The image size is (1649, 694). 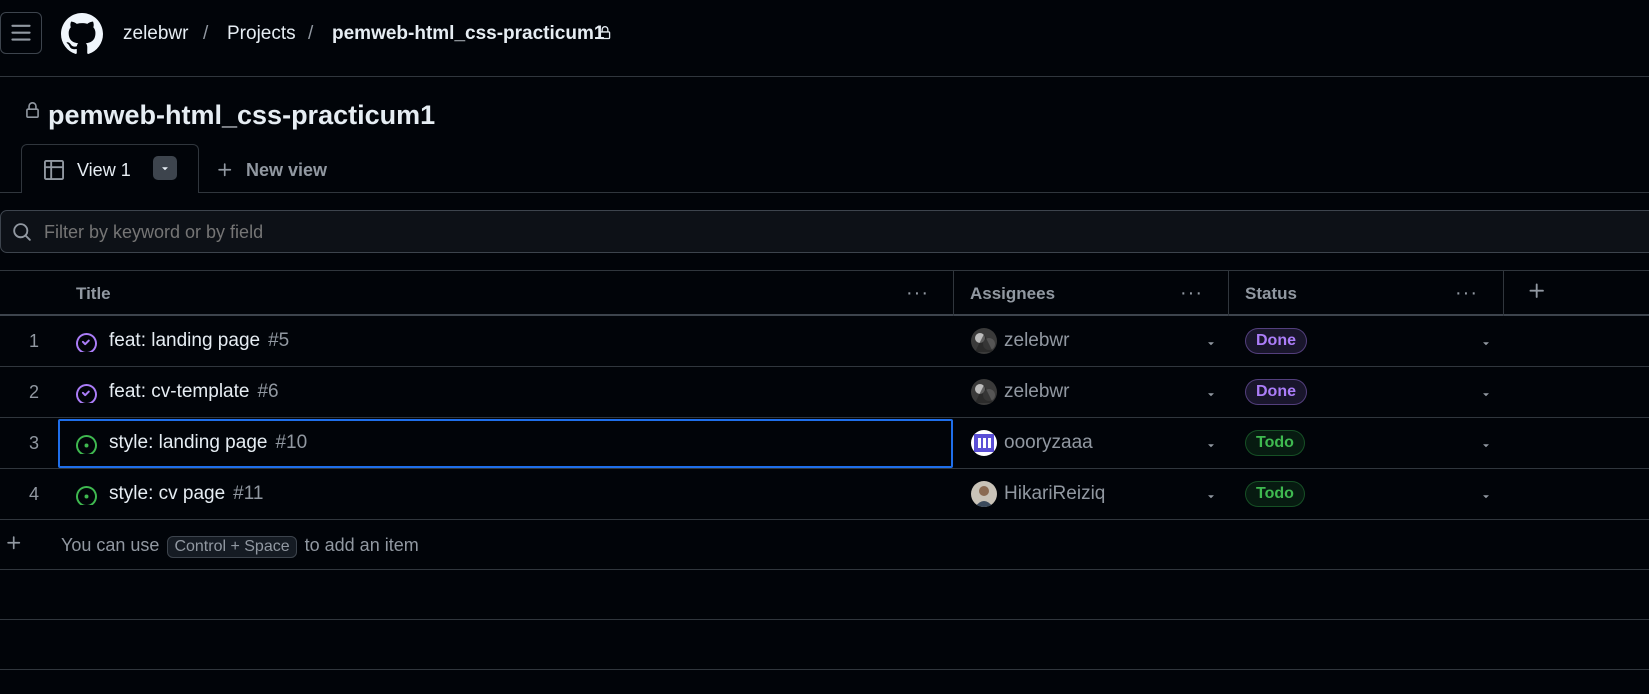 I want to click on breadcrumb-current-project: pemweb-html_css-practicum1, so click(x=468, y=34).